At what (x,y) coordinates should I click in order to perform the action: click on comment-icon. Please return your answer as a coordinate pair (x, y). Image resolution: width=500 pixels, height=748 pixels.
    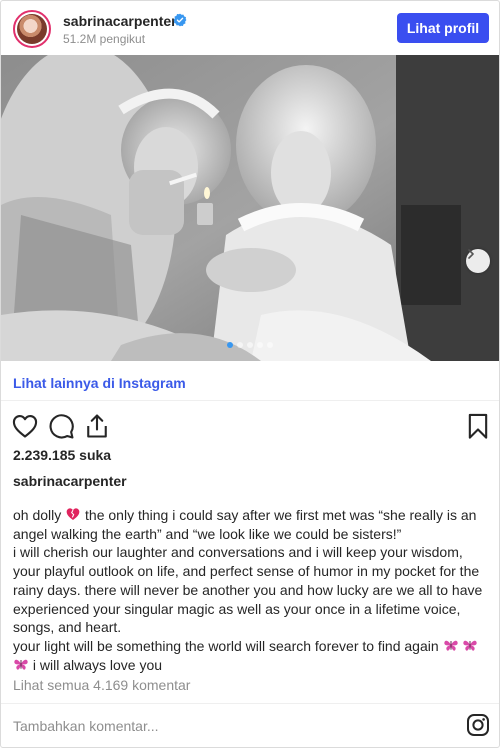
    Looking at the image, I should click on (61, 426).